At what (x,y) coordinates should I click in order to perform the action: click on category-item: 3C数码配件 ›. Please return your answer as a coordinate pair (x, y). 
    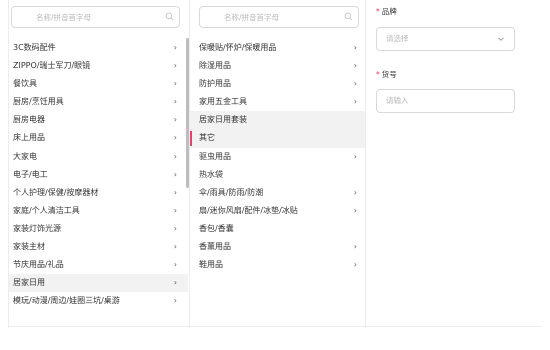
    Looking at the image, I should click on (98, 48).